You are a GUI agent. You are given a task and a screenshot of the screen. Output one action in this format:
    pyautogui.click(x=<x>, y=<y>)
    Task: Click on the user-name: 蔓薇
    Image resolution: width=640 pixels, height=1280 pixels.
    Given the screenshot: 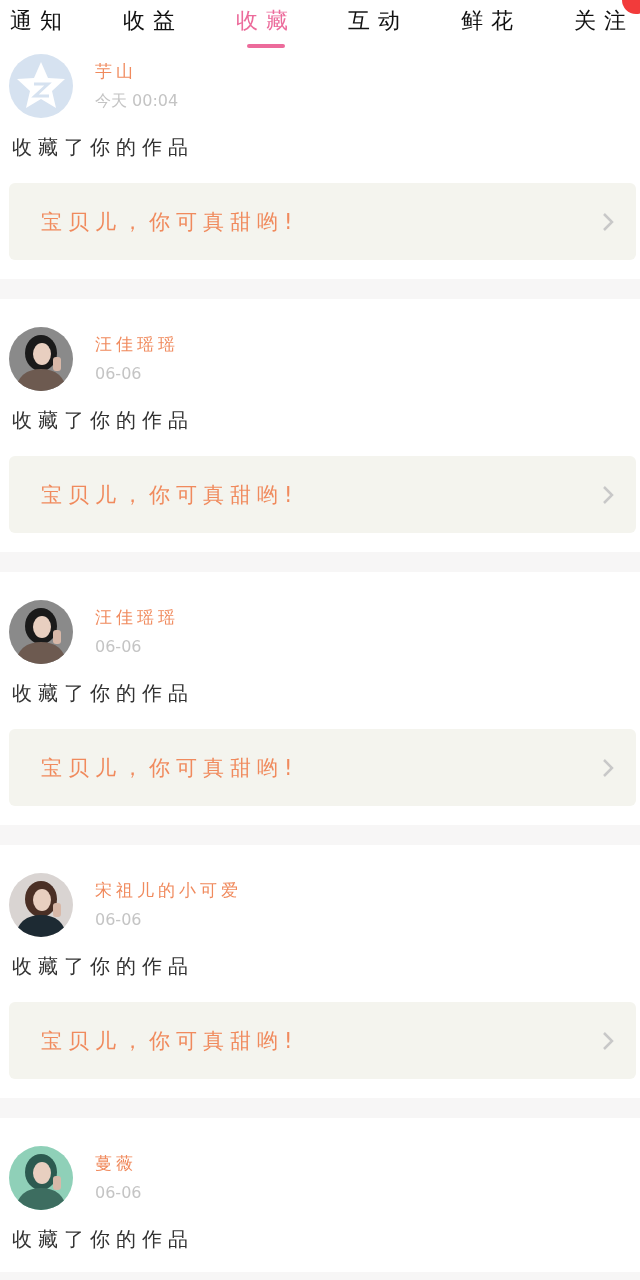 What is the action you would take?
    pyautogui.click(x=118, y=1163)
    